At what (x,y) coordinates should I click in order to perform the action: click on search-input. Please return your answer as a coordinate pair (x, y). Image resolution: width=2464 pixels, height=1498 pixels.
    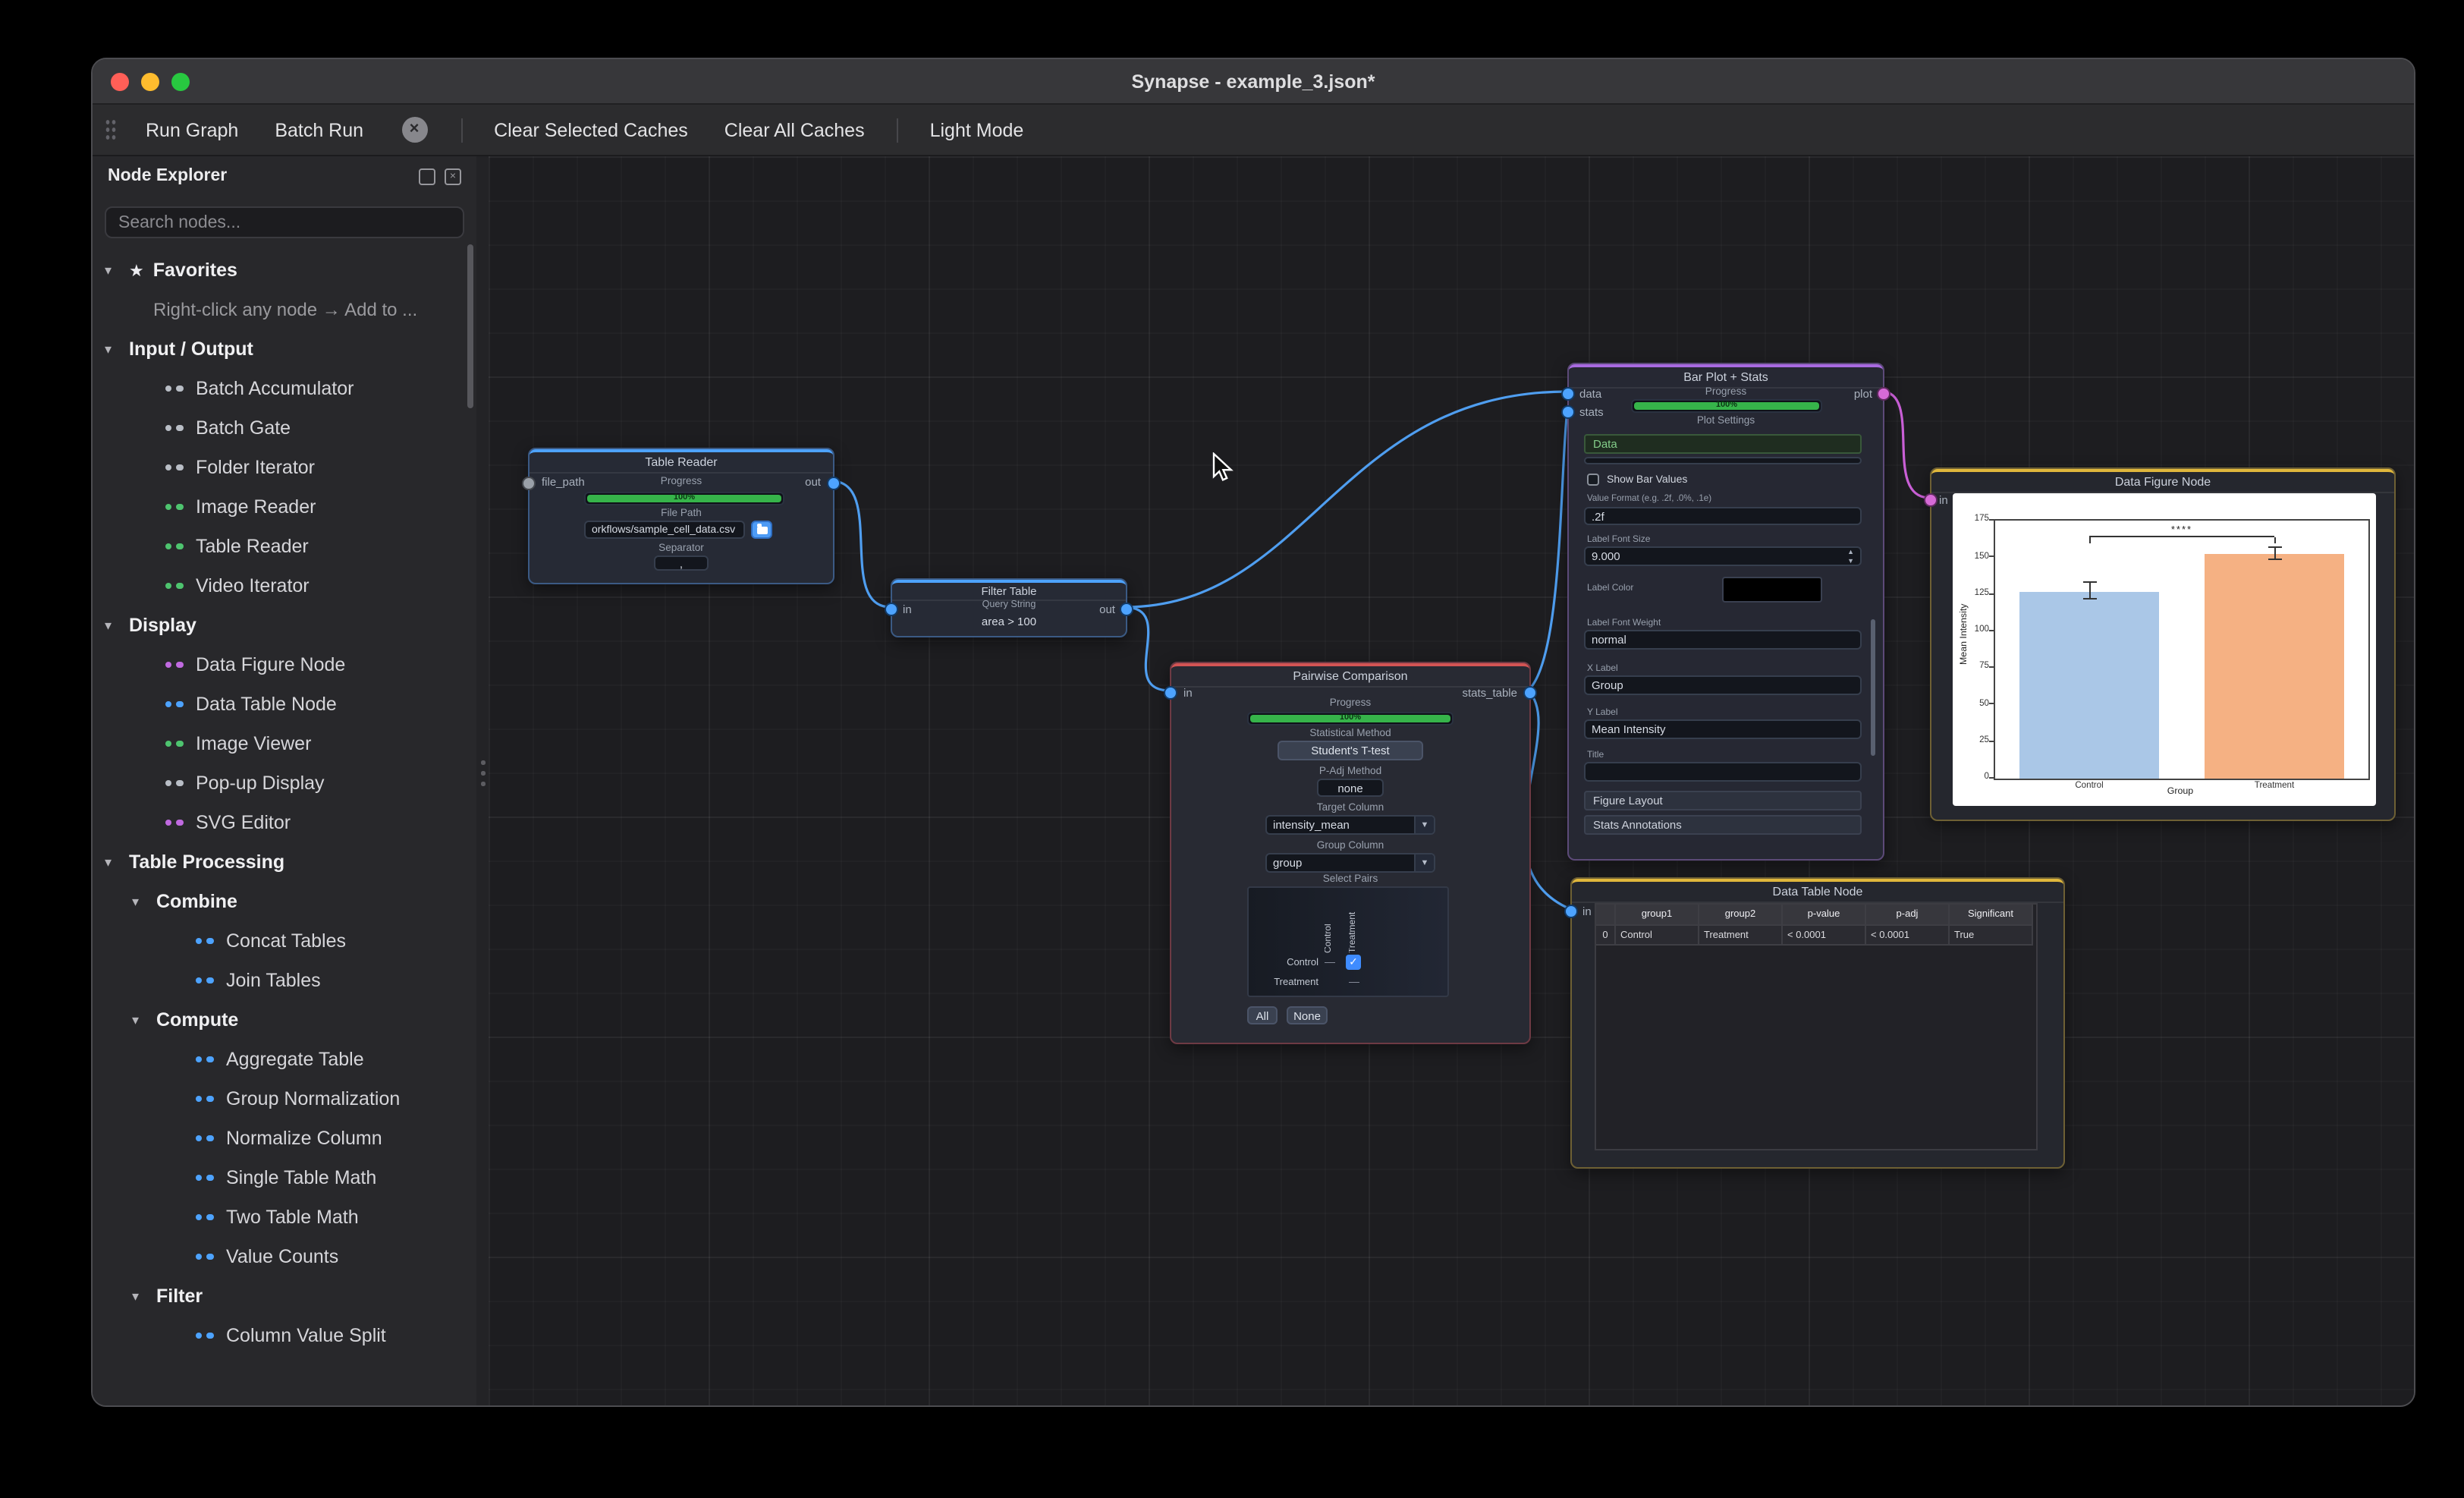
    Looking at the image, I should click on (284, 222).